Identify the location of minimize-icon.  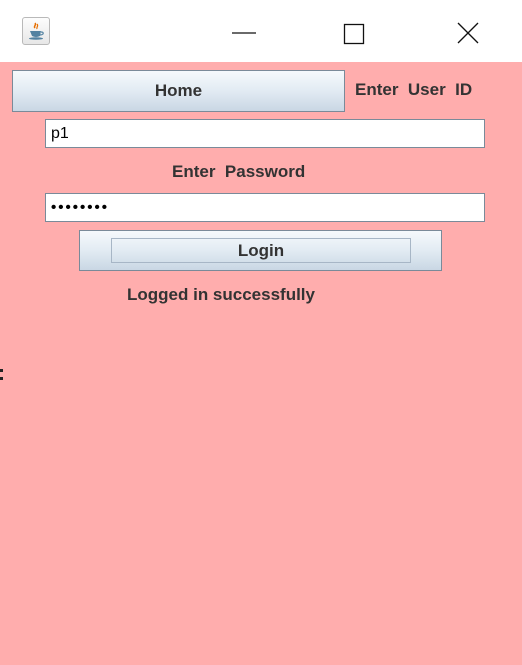
(244, 33).